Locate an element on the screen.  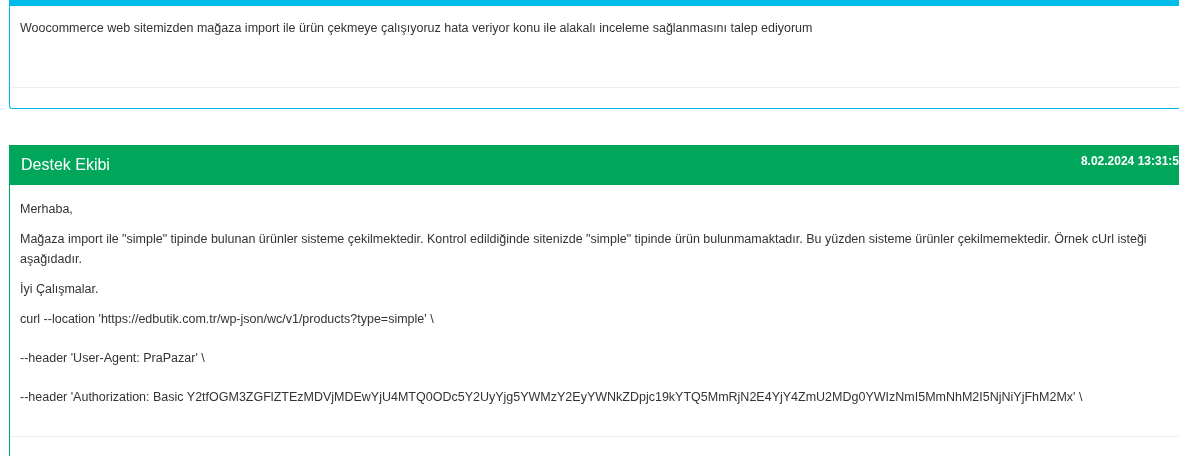
message-text: Mağaza import ile "simple" tipinde bulunan ürünler sisteme çekilmektedir. Kontrol edildiğinde sitenizde "simple" tipinde ürün bulunmamaktadır. Bu yüzden sisteme ürünler çekilmemektedir. Örnek cUrl isteği aşağıdadır. is located at coordinates (584, 249).